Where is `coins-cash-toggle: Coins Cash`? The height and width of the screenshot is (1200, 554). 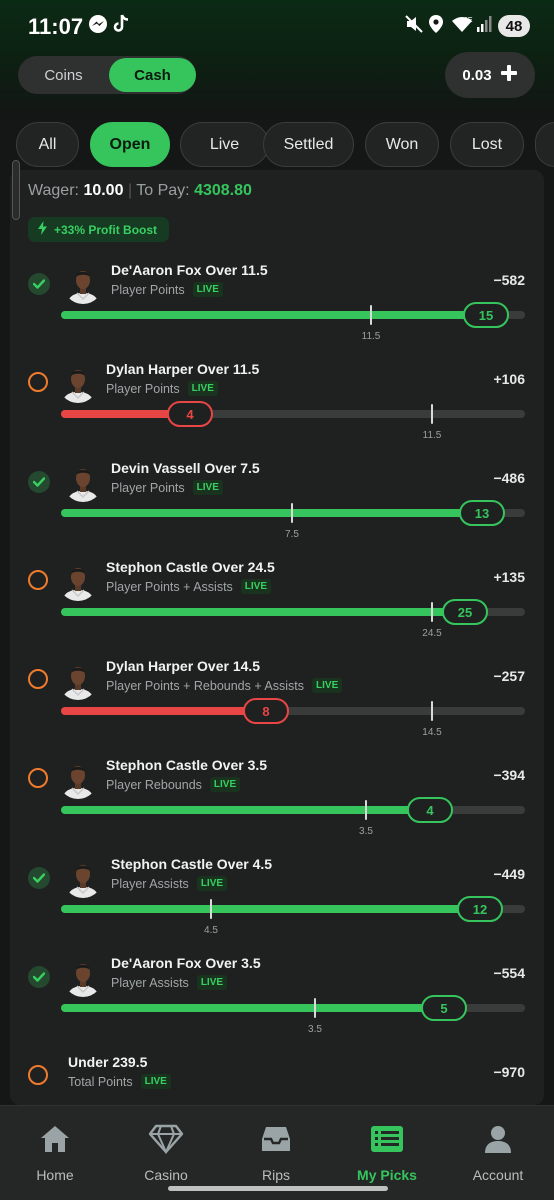 coins-cash-toggle: Coins Cash is located at coordinates (107, 75).